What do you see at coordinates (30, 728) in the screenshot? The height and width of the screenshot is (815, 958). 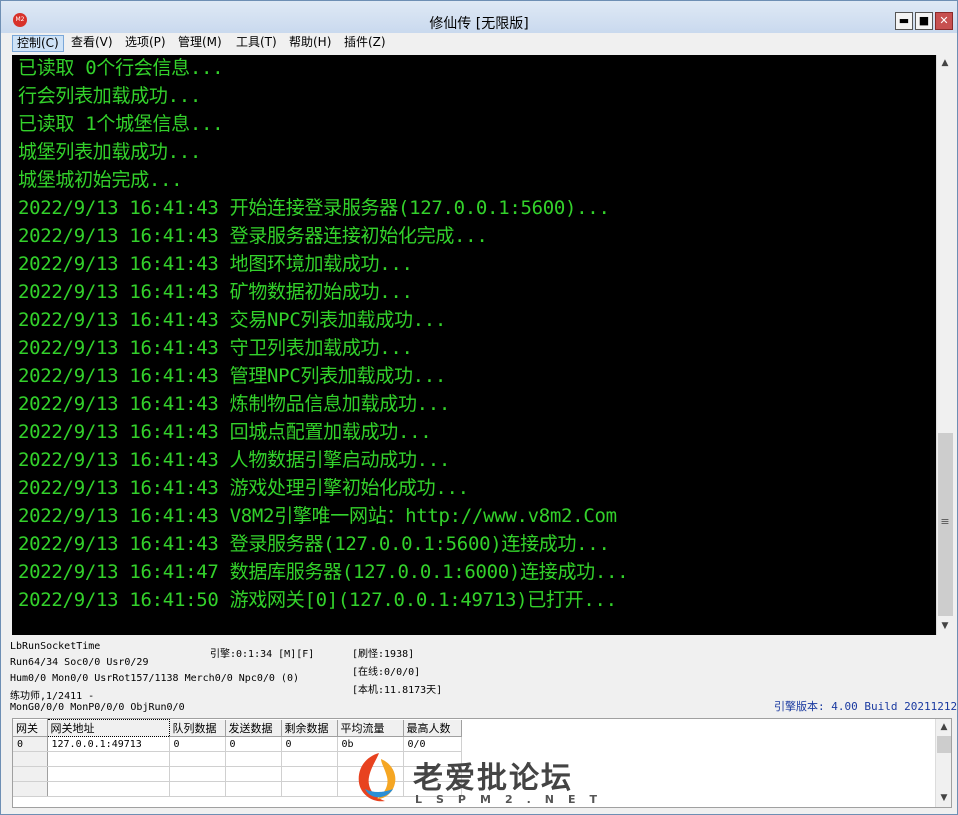 I see `col-gateway: 网关` at bounding box center [30, 728].